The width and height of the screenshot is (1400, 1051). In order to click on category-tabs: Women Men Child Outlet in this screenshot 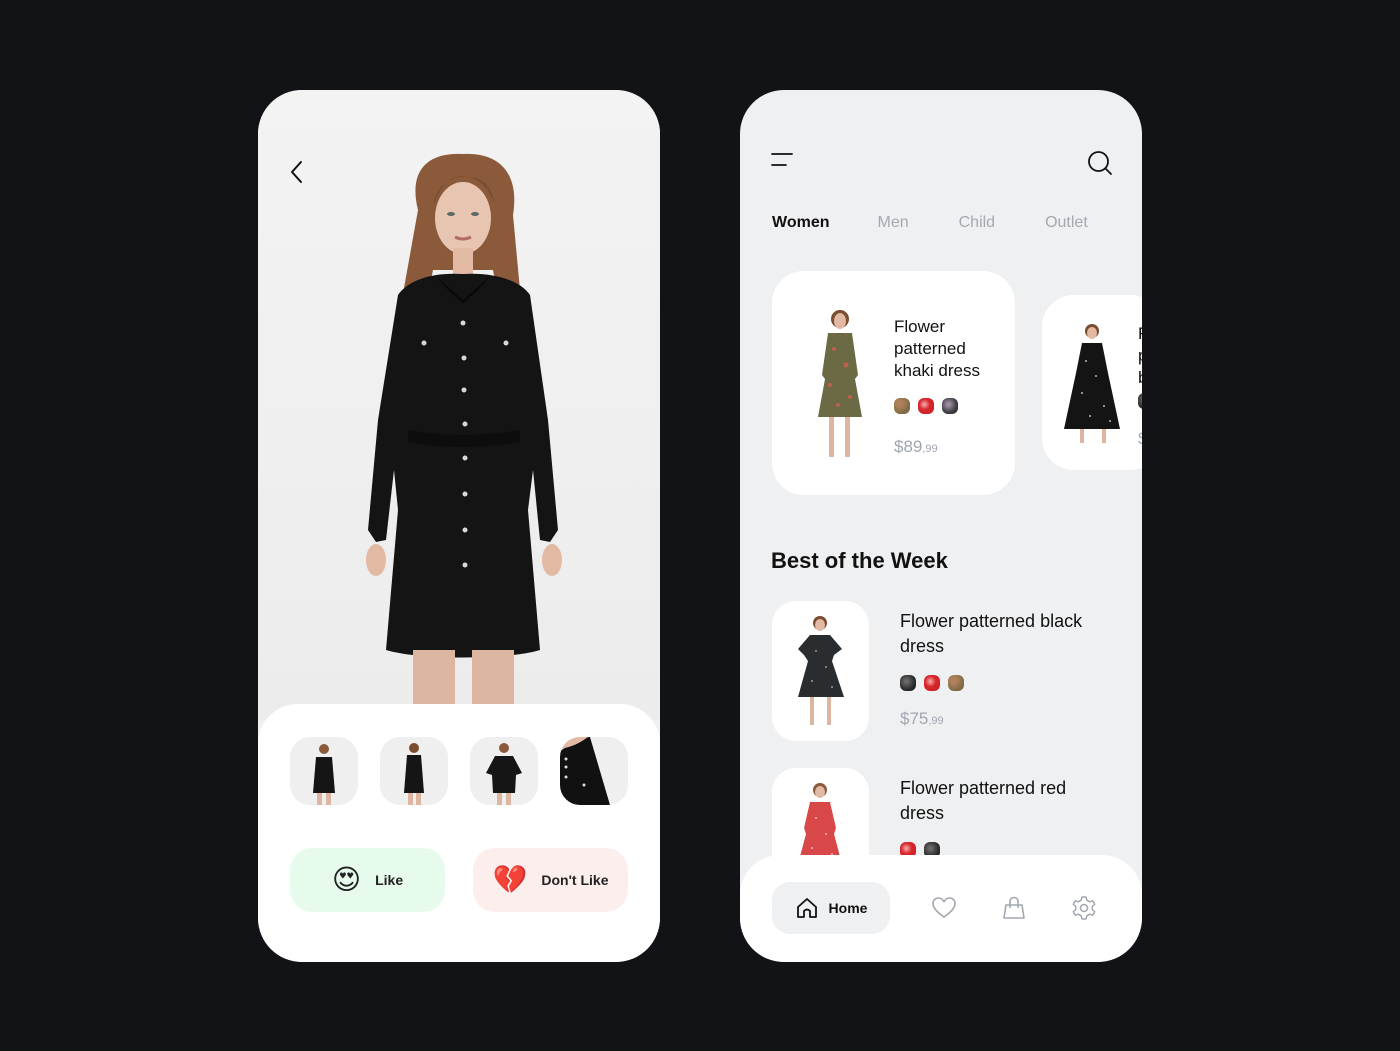, I will do `click(954, 223)`.